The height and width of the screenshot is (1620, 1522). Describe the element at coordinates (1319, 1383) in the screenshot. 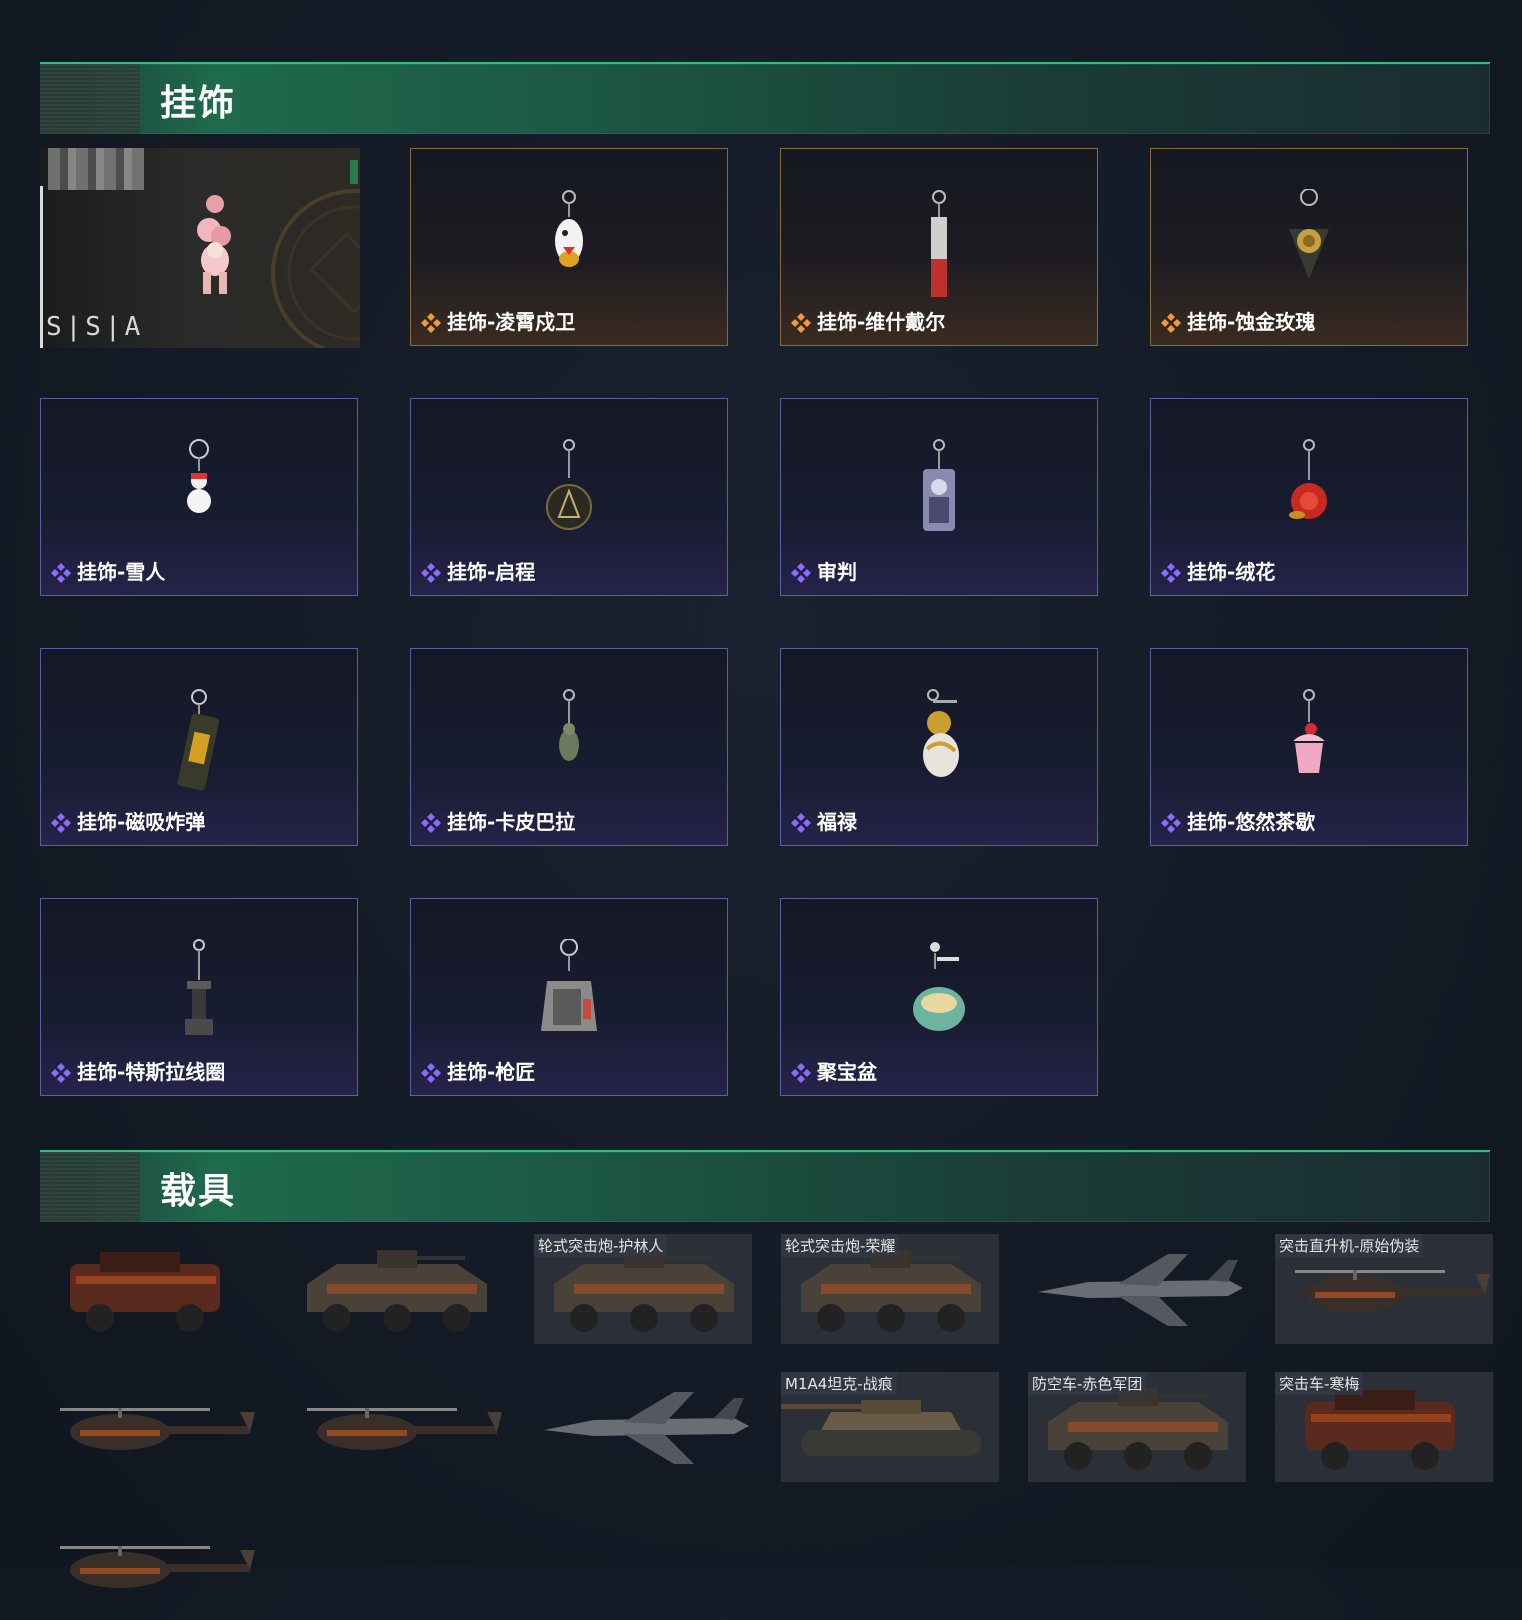

I see `vehicle-label: 突击车-寒梅` at that location.